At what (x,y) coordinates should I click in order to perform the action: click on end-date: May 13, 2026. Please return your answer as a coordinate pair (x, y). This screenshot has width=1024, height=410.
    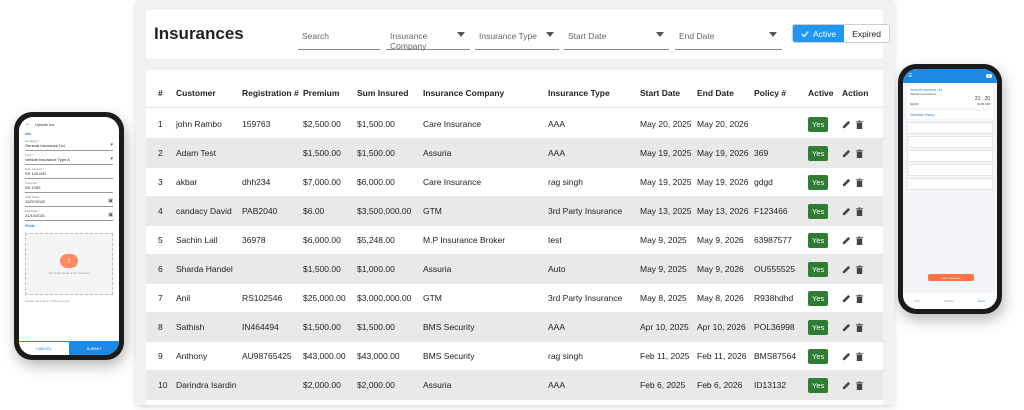
    Looking at the image, I should click on (723, 210).